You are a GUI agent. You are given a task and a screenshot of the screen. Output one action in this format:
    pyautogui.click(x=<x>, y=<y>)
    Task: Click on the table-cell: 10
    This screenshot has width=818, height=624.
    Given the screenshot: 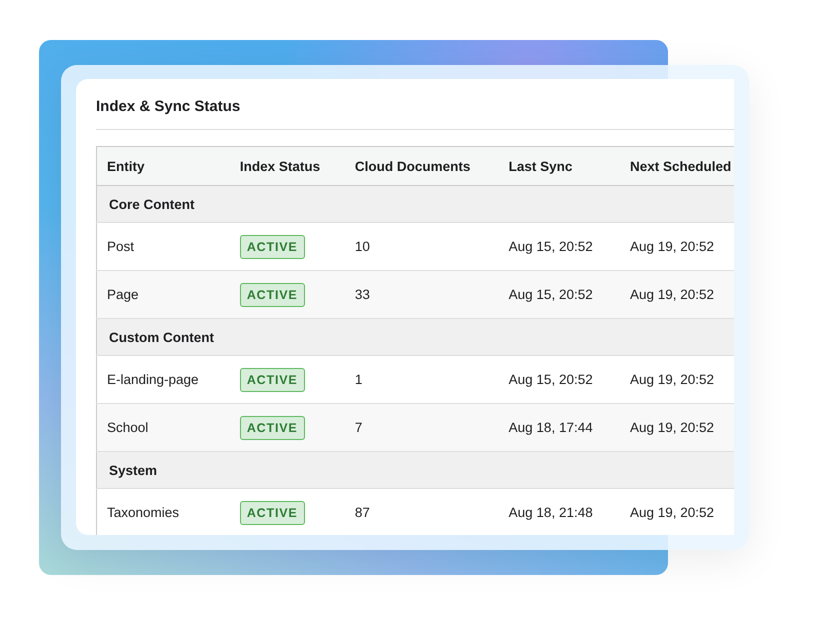 What is the action you would take?
    pyautogui.click(x=362, y=246)
    